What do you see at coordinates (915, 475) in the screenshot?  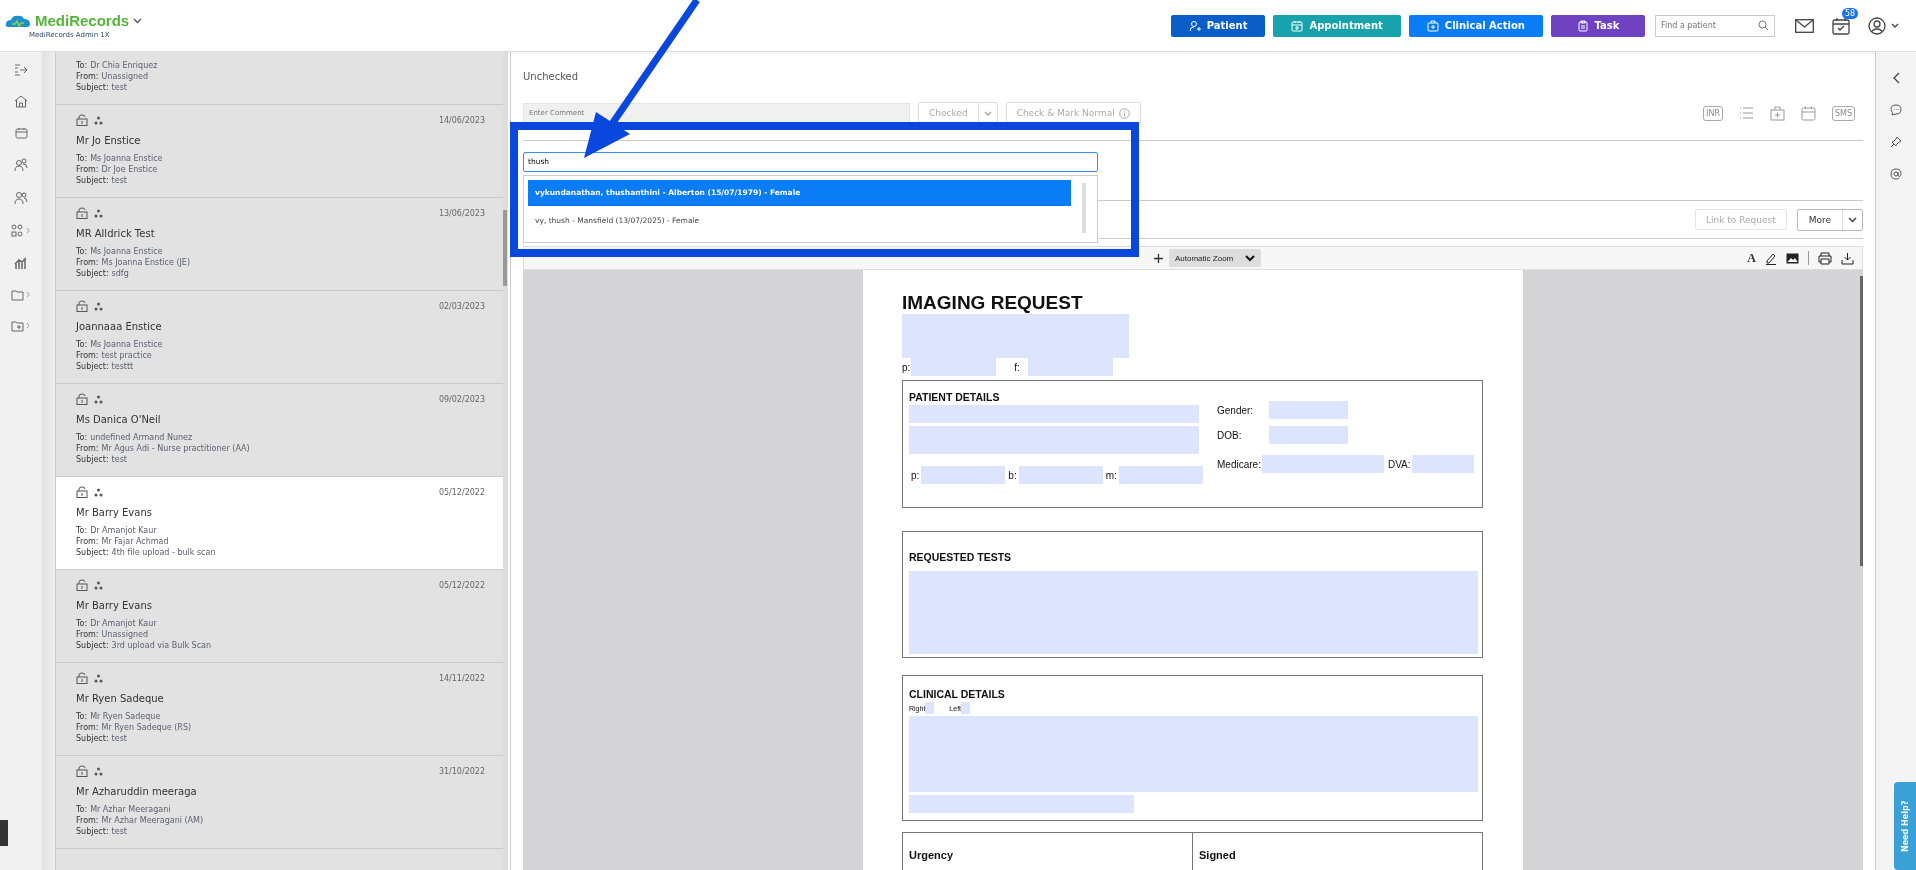 I see `field-label: p:` at bounding box center [915, 475].